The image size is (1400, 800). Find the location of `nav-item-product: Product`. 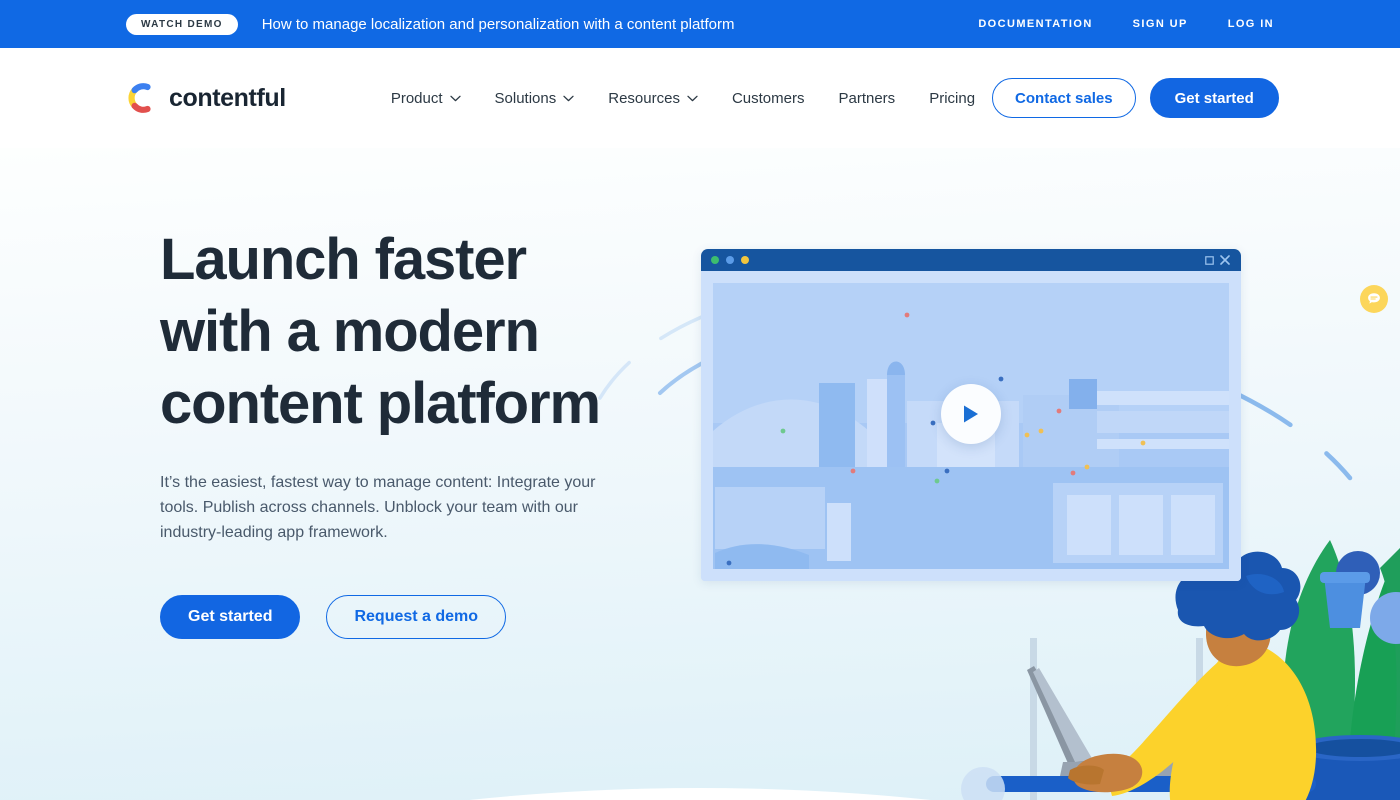

nav-item-product: Product is located at coordinates (426, 98).